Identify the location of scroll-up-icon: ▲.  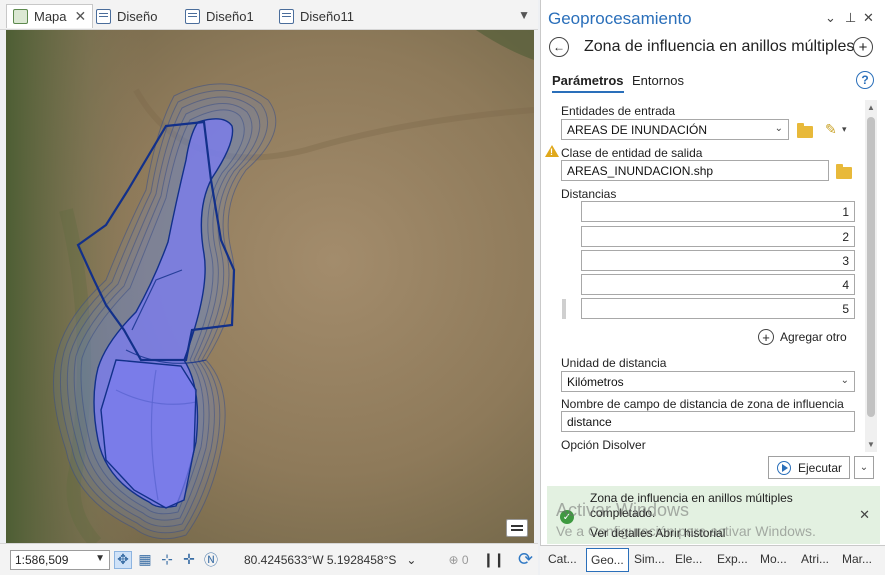
(871, 107).